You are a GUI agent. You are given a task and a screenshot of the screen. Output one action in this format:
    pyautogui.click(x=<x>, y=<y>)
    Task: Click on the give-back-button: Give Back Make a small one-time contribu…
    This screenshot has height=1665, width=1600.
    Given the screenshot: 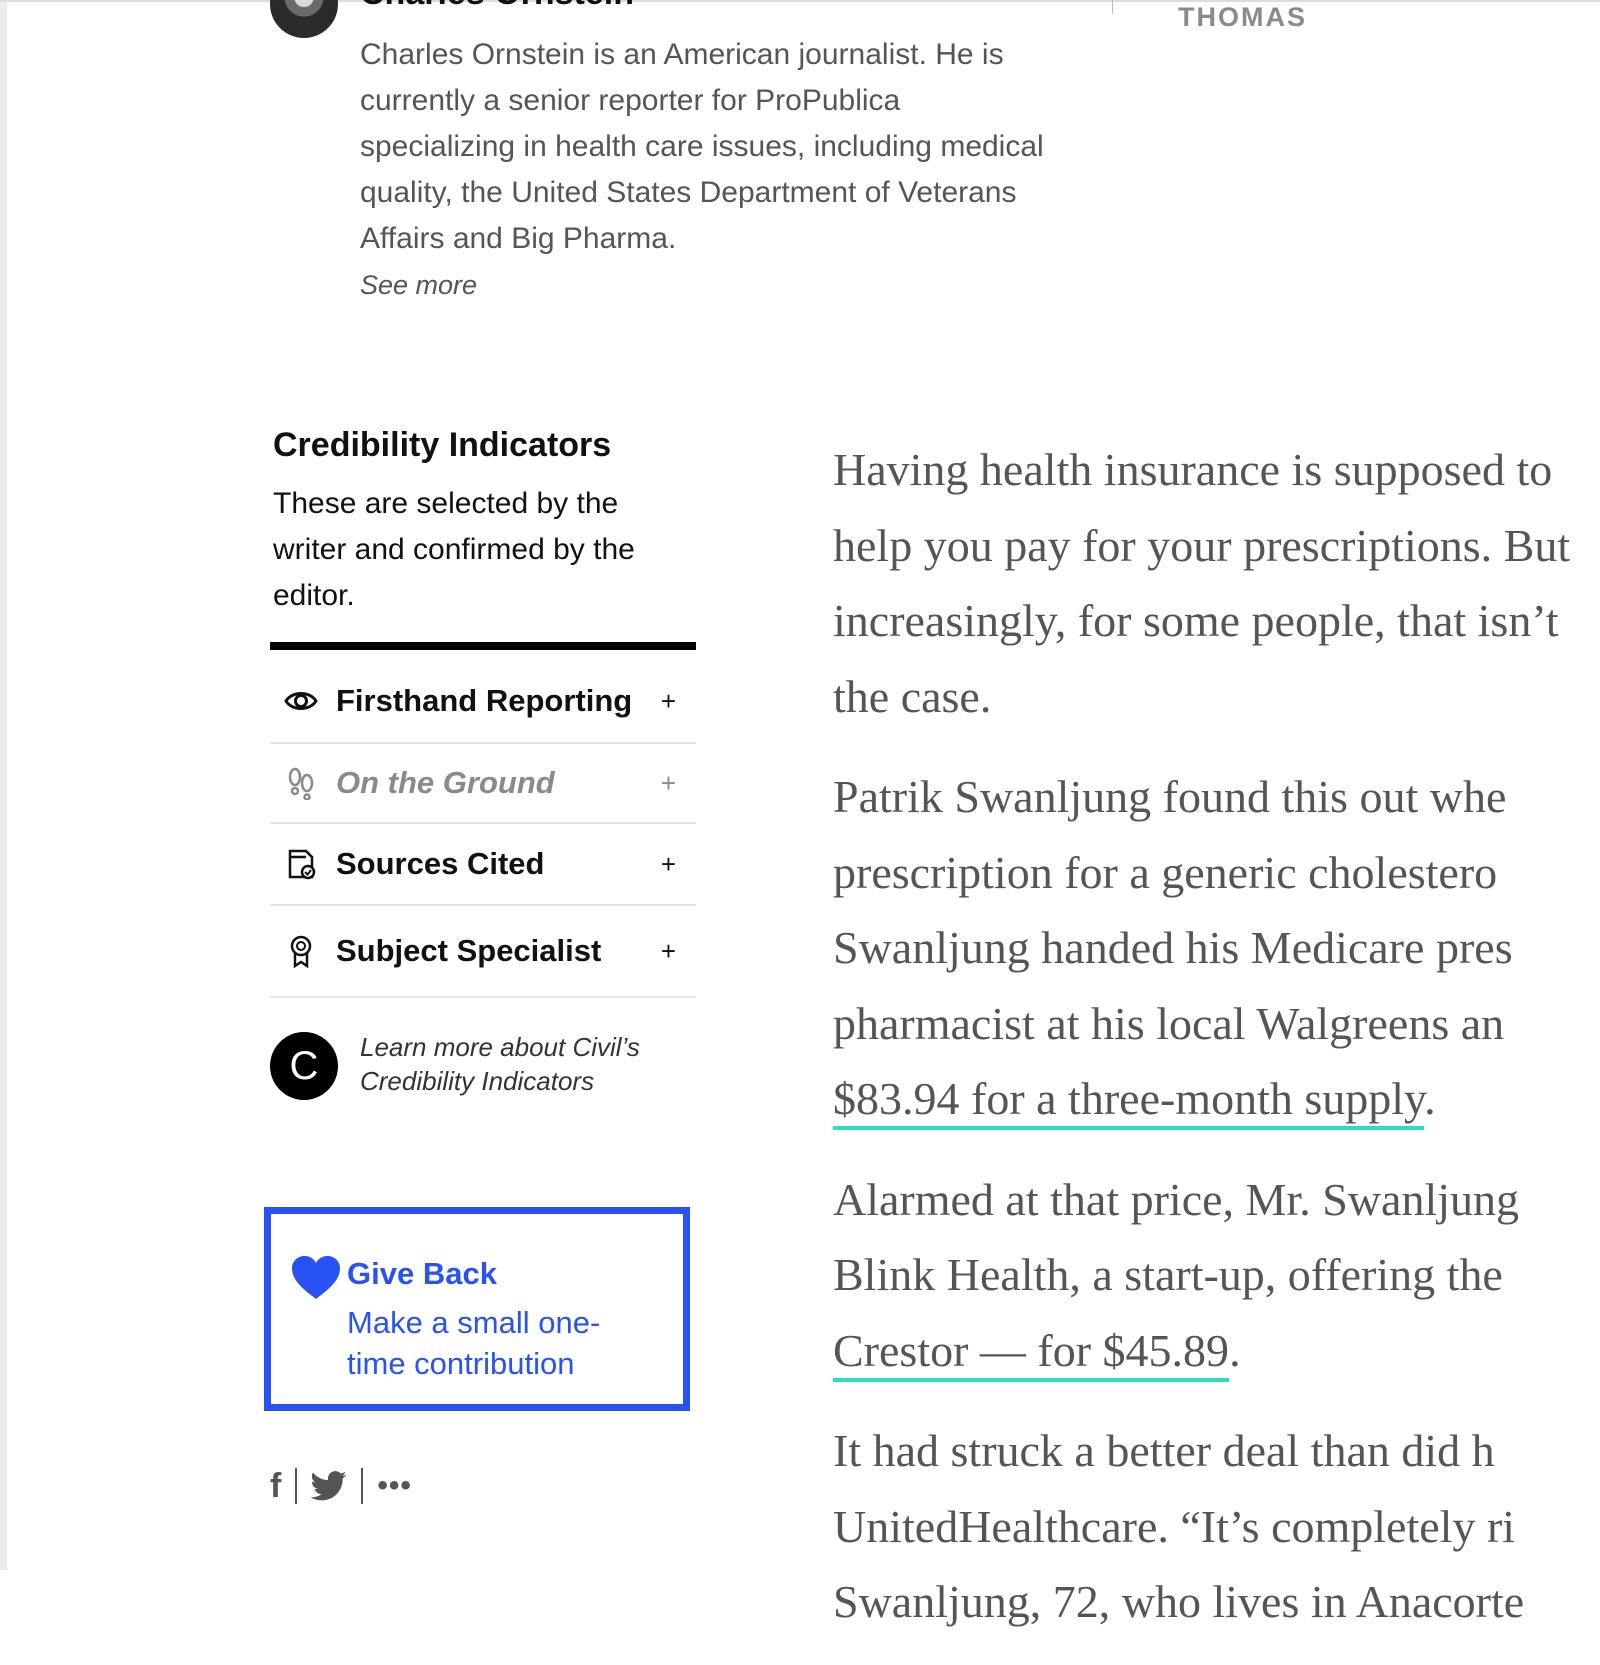 What is the action you would take?
    pyautogui.click(x=477, y=1309)
    